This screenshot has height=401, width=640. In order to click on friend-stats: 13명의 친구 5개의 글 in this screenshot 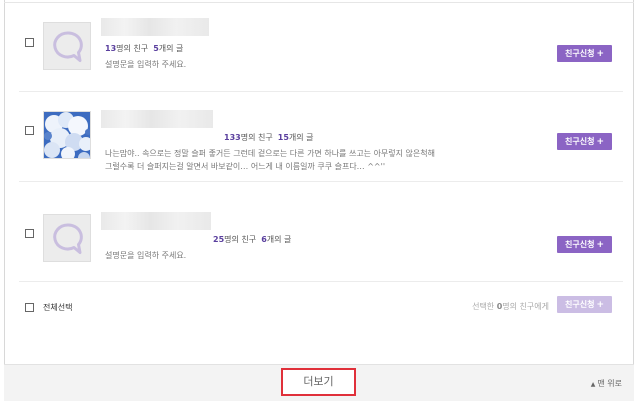, I will do `click(144, 48)`.